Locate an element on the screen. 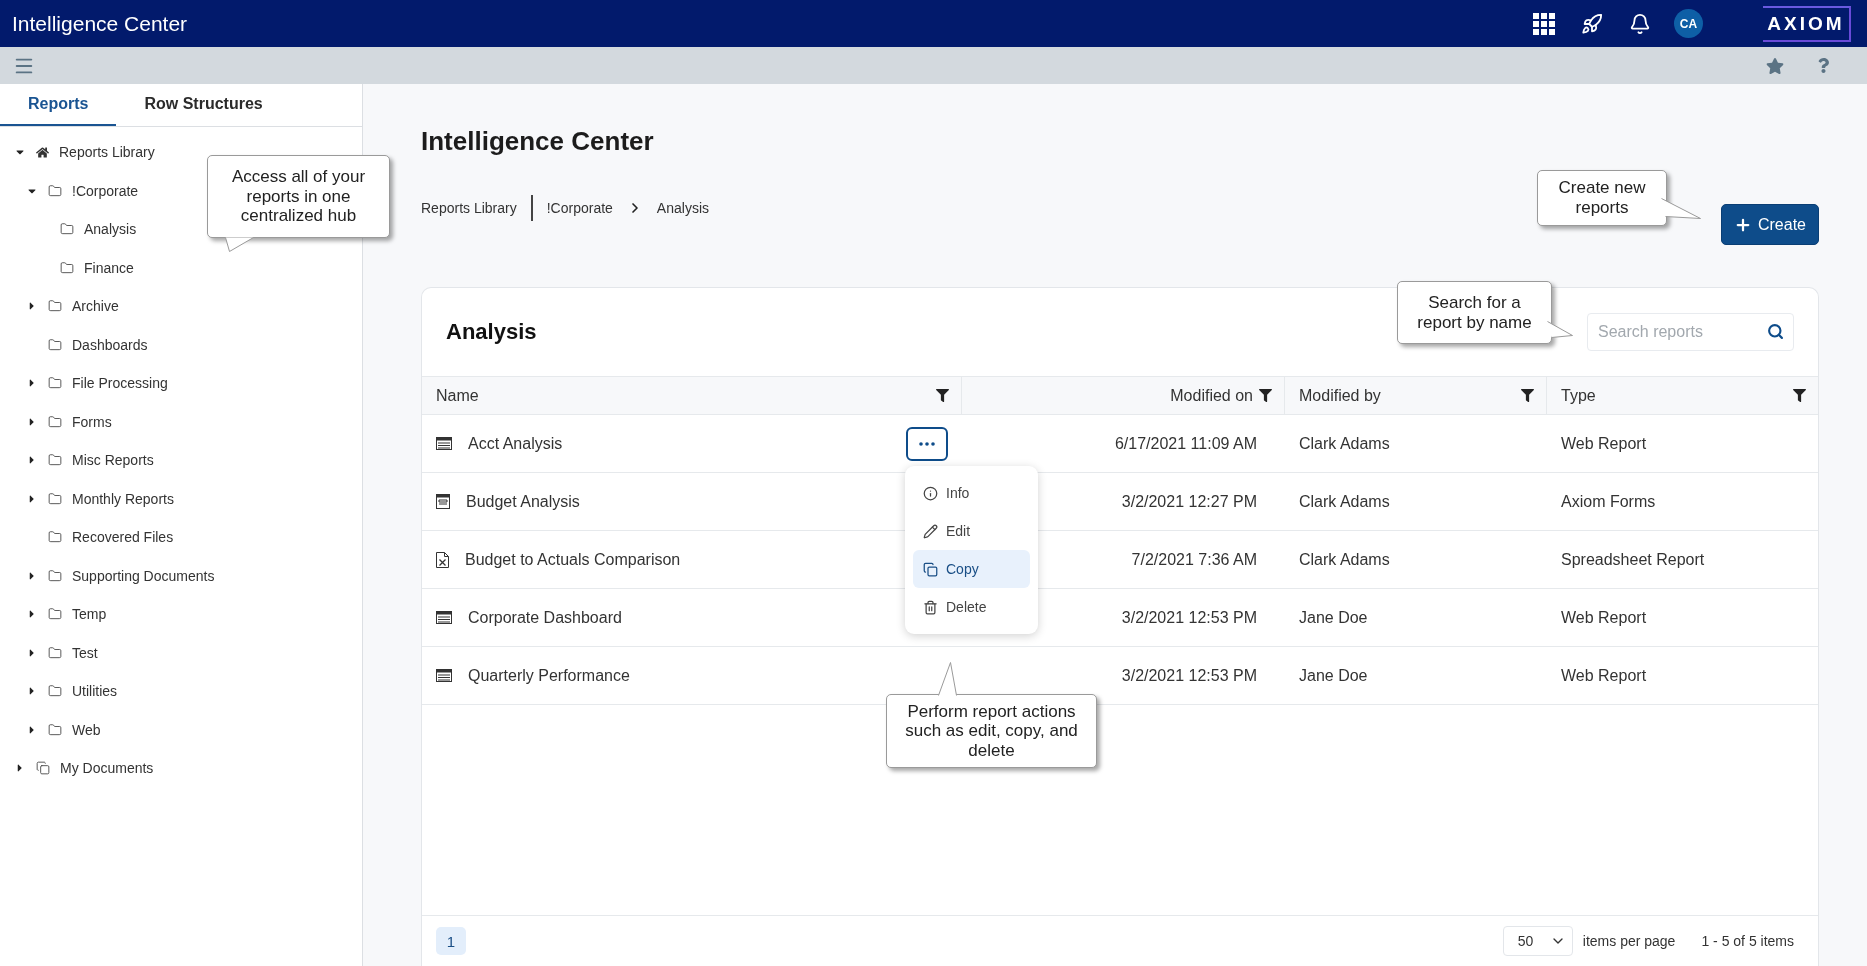 This screenshot has width=1867, height=966. tree-item: Test is located at coordinates (85, 652).